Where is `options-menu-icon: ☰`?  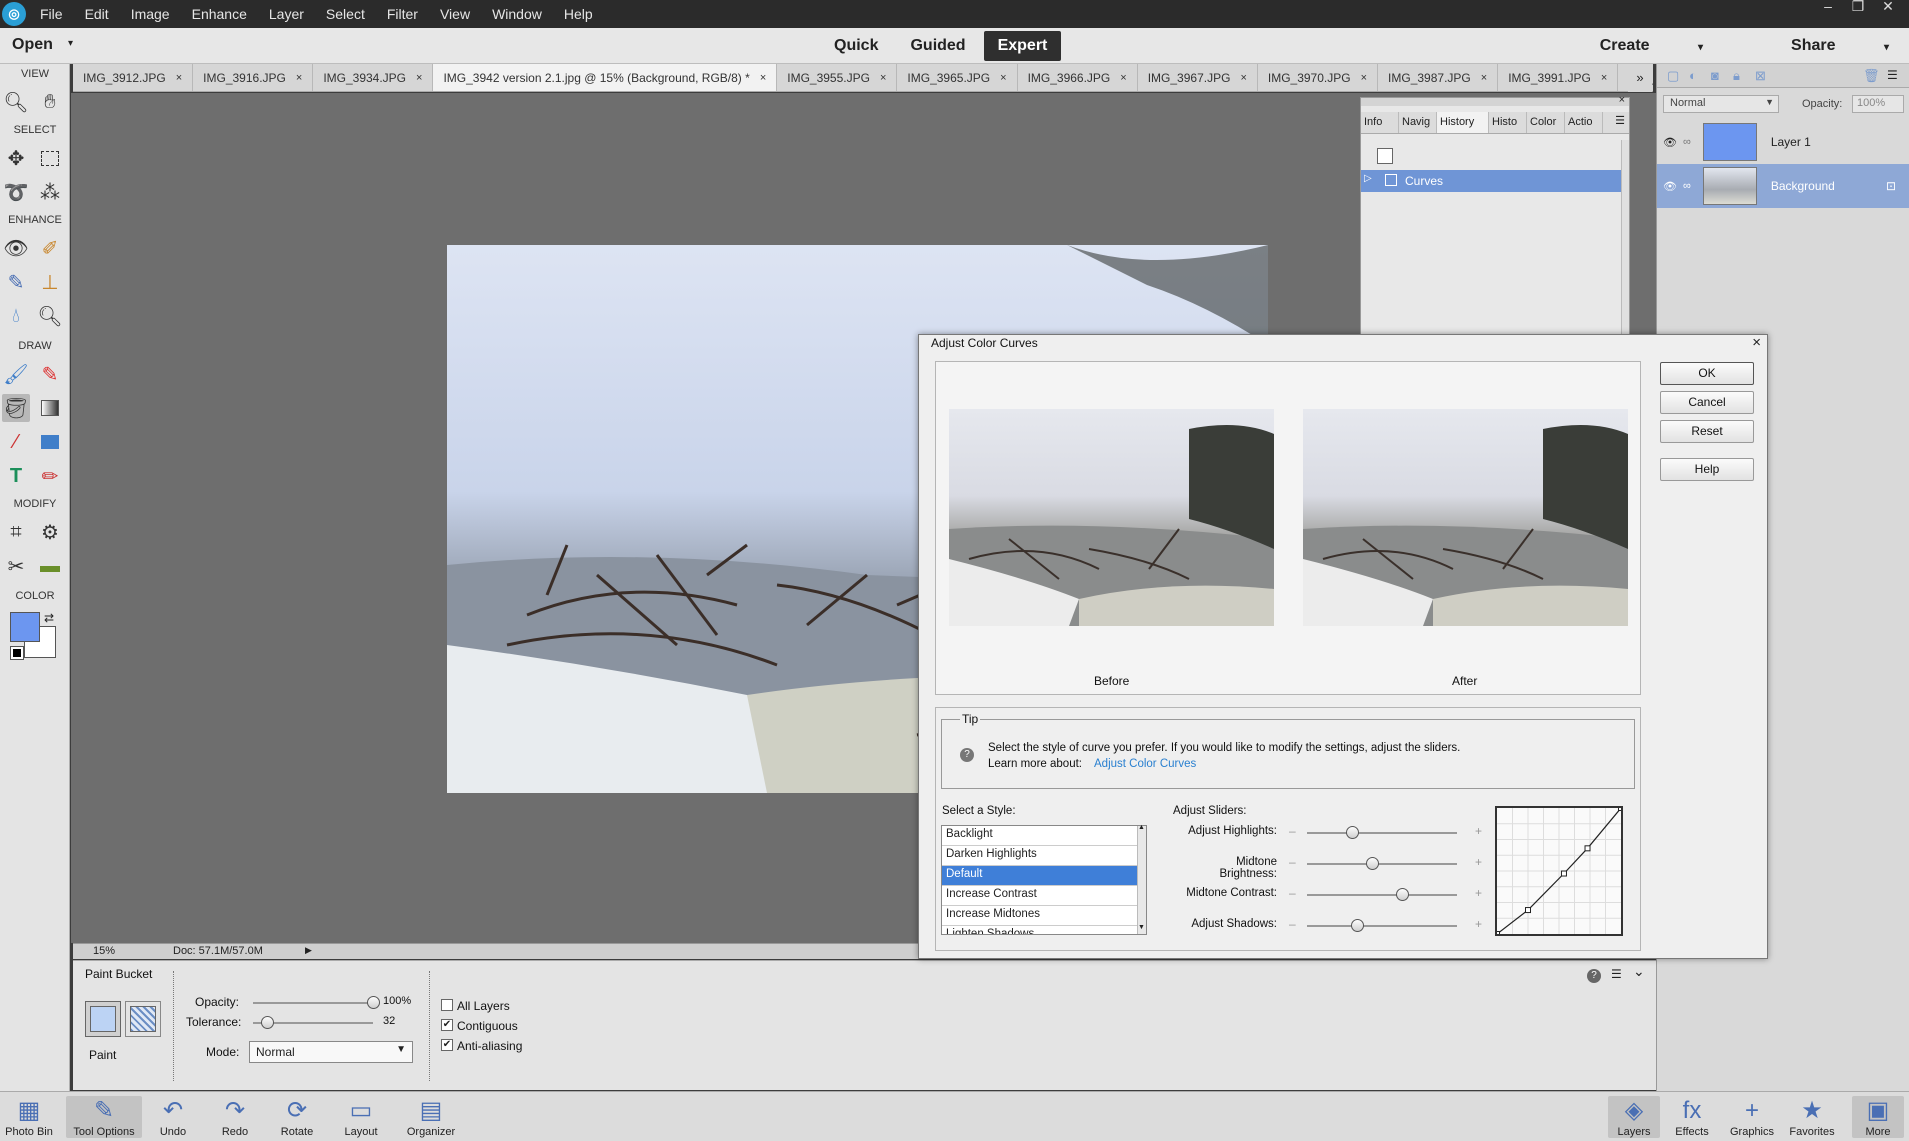 options-menu-icon: ☰ is located at coordinates (1616, 974).